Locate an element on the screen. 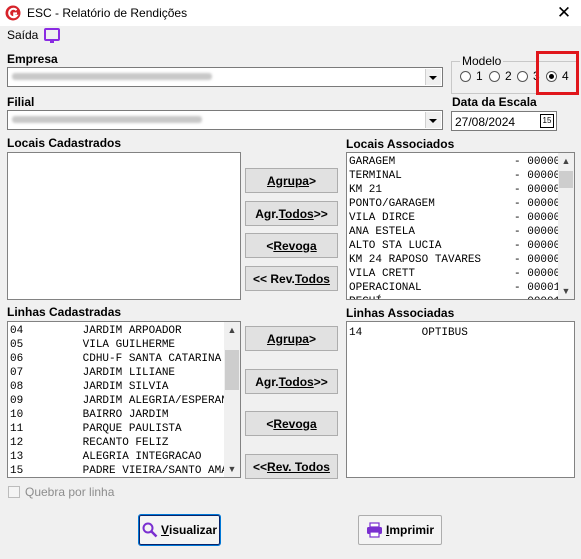 The width and height of the screenshot is (581, 559). list-item: 06 CDHU-F SANTA CATARINA is located at coordinates (124, 359).